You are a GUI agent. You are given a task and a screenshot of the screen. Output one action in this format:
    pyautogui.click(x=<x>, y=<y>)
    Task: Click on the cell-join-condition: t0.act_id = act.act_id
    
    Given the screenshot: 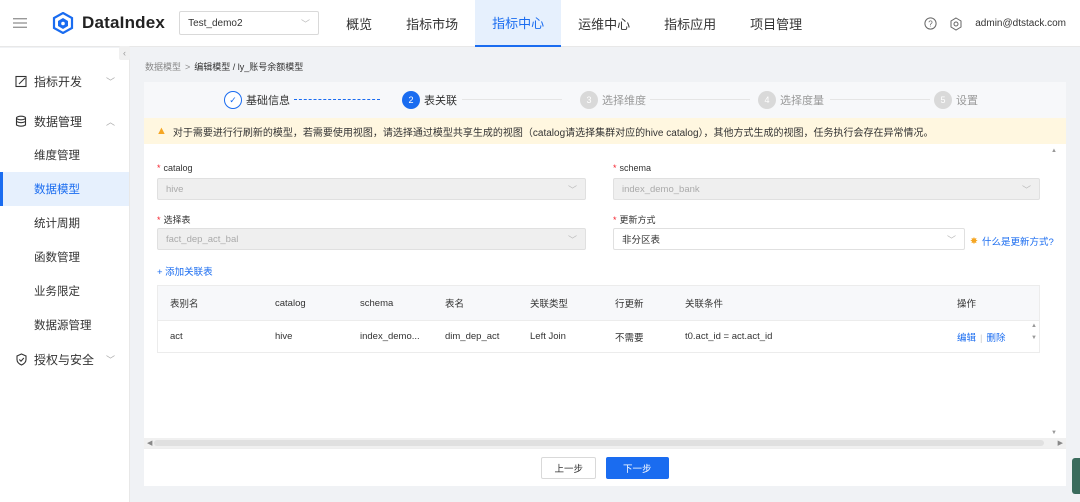 What is the action you would take?
    pyautogui.click(x=729, y=336)
    